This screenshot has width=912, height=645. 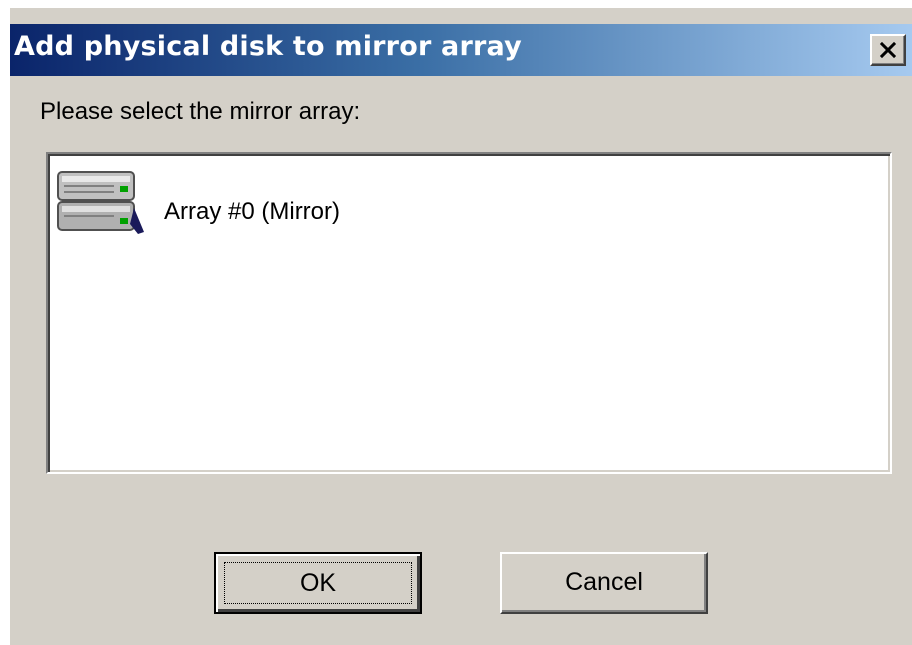 What do you see at coordinates (252, 211) in the screenshot?
I see `array-label: Array #0 (Mirror)` at bounding box center [252, 211].